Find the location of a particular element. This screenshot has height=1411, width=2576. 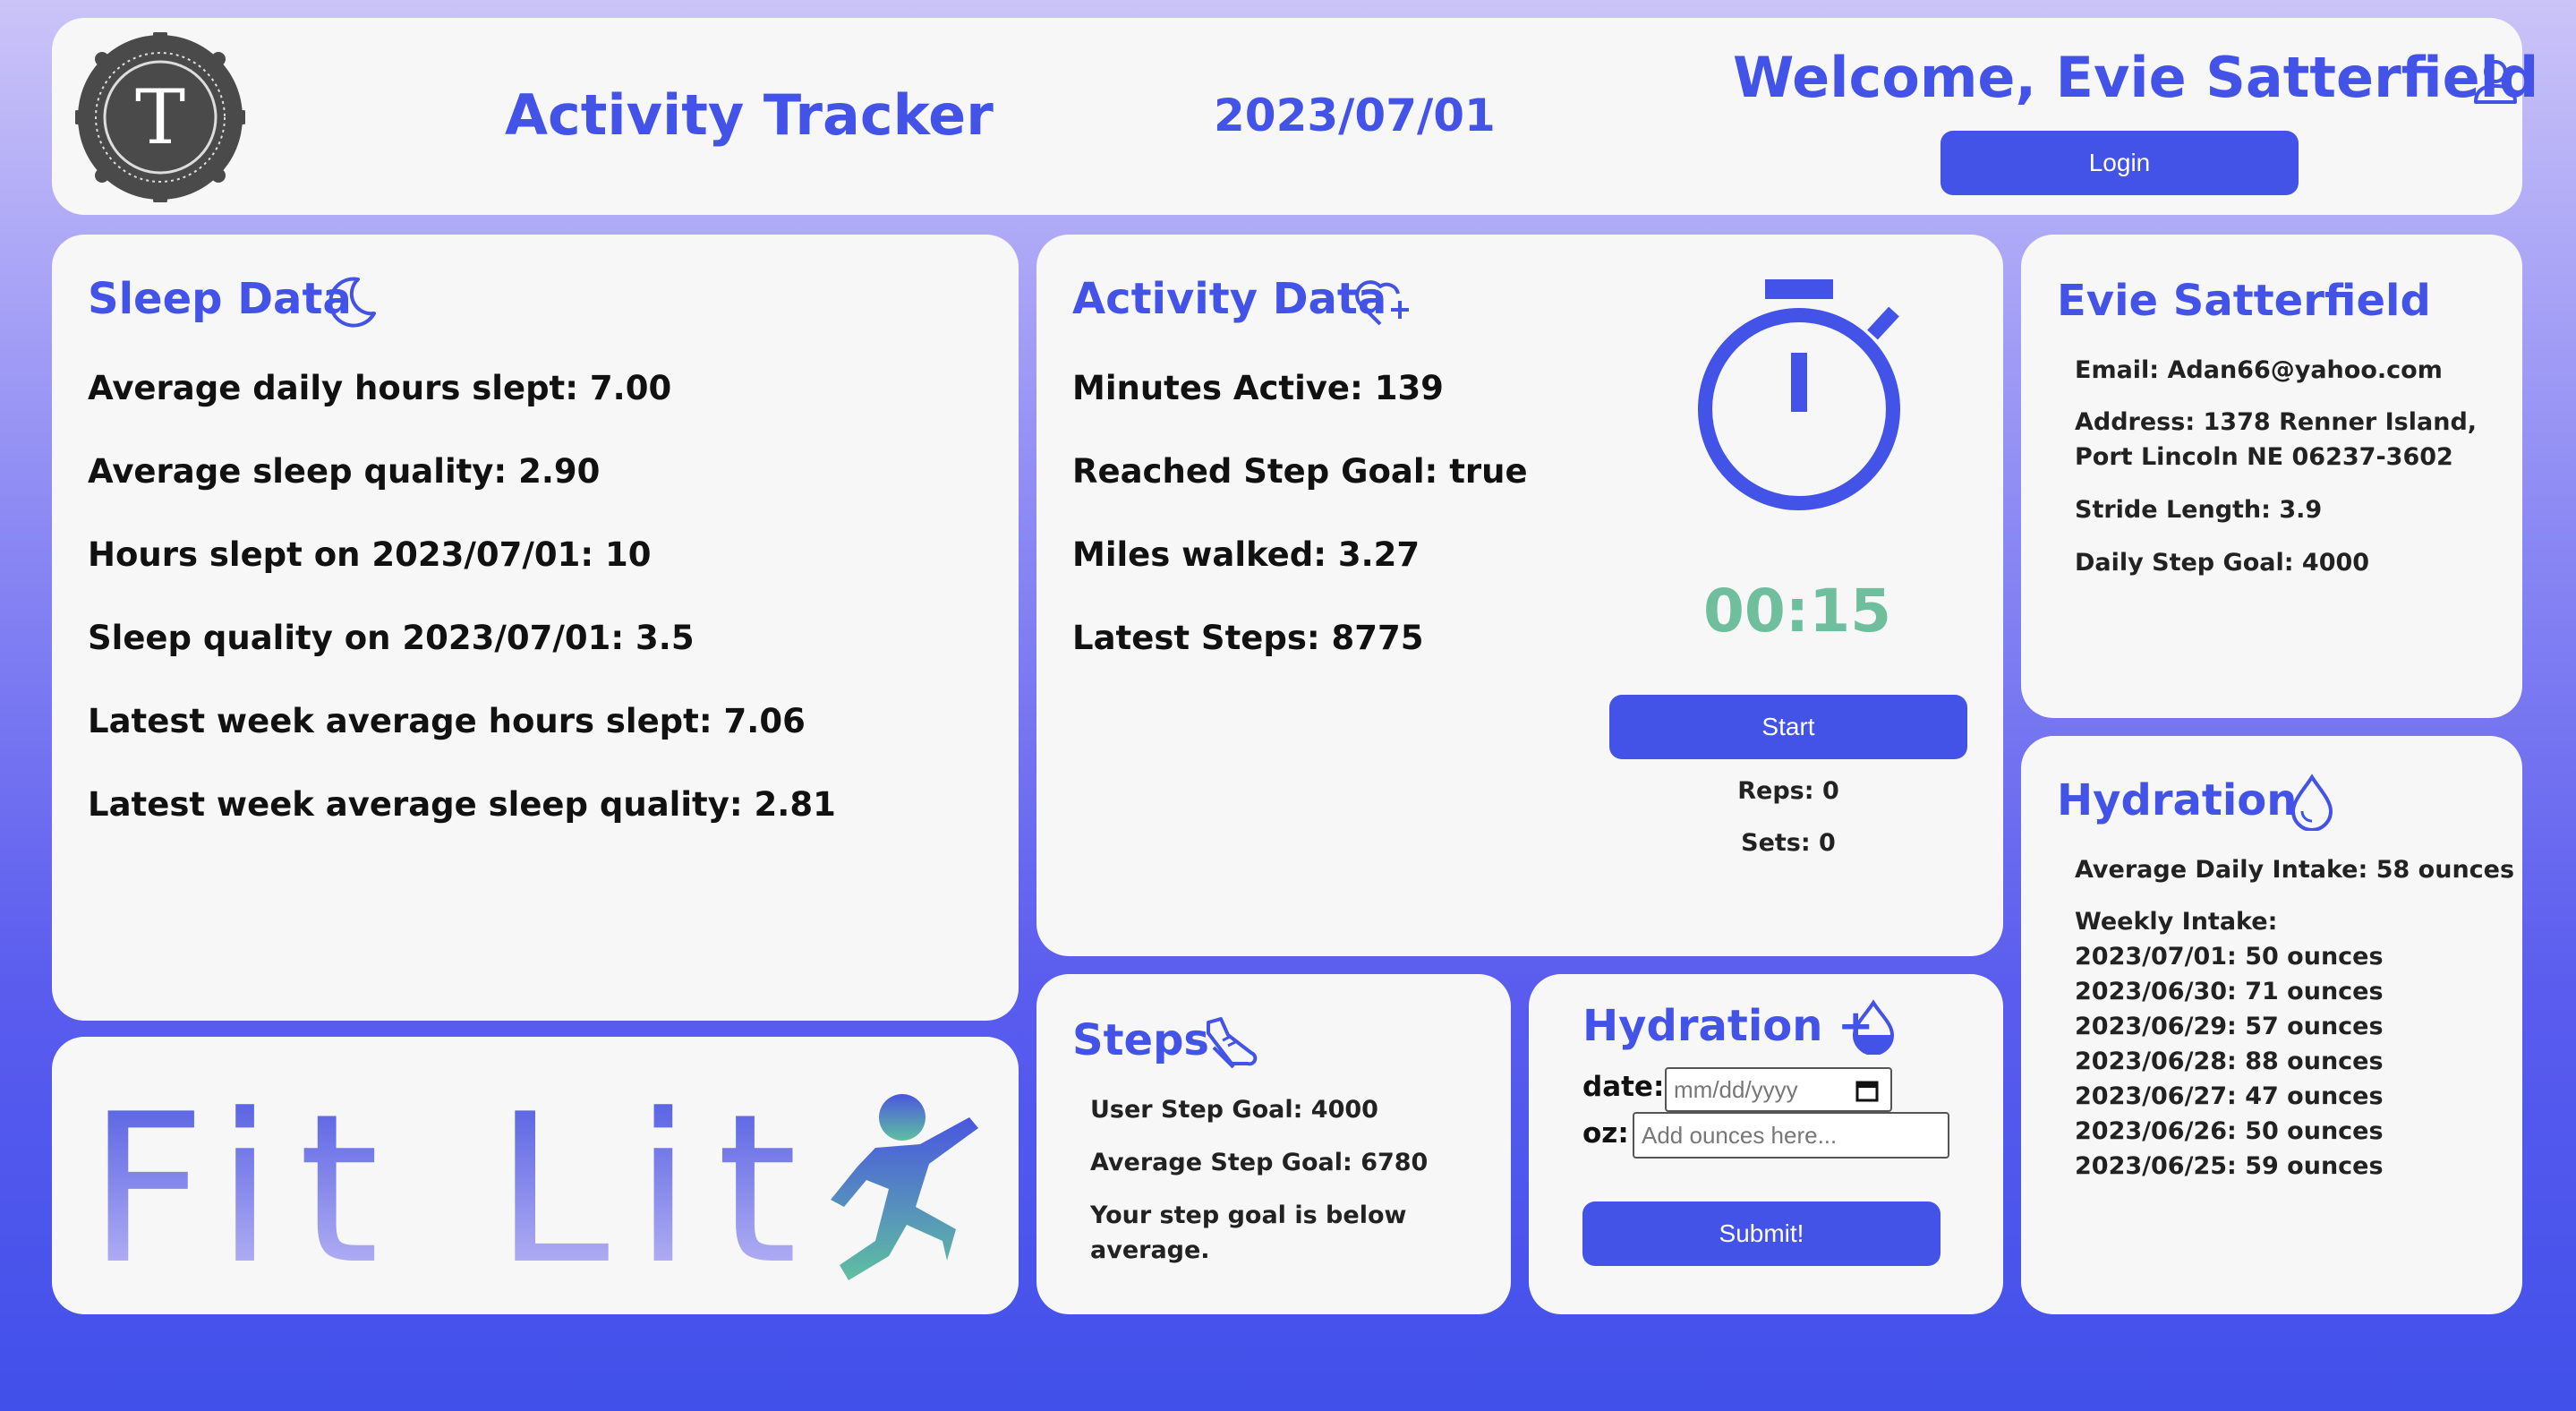

weekly-intake-item: 2023/06/28: 88 ounces is located at coordinates (2229, 1061).